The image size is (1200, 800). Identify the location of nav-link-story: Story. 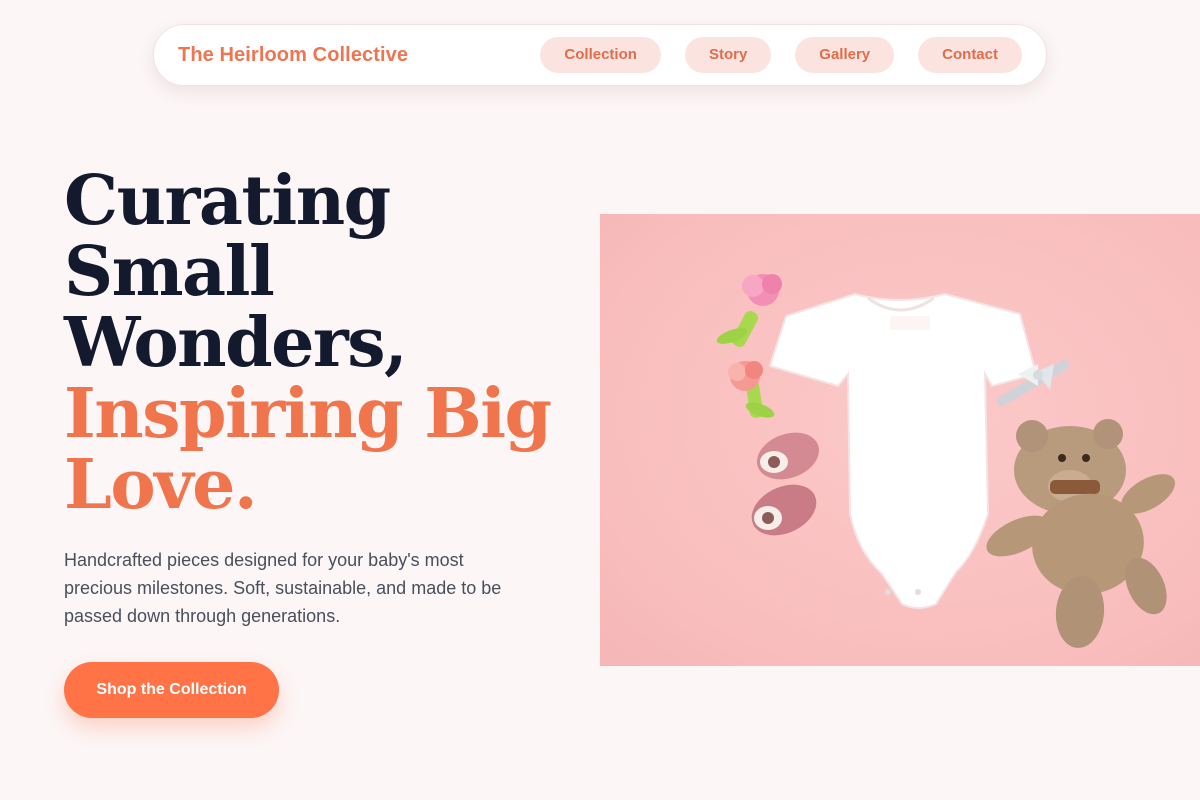
(728, 55).